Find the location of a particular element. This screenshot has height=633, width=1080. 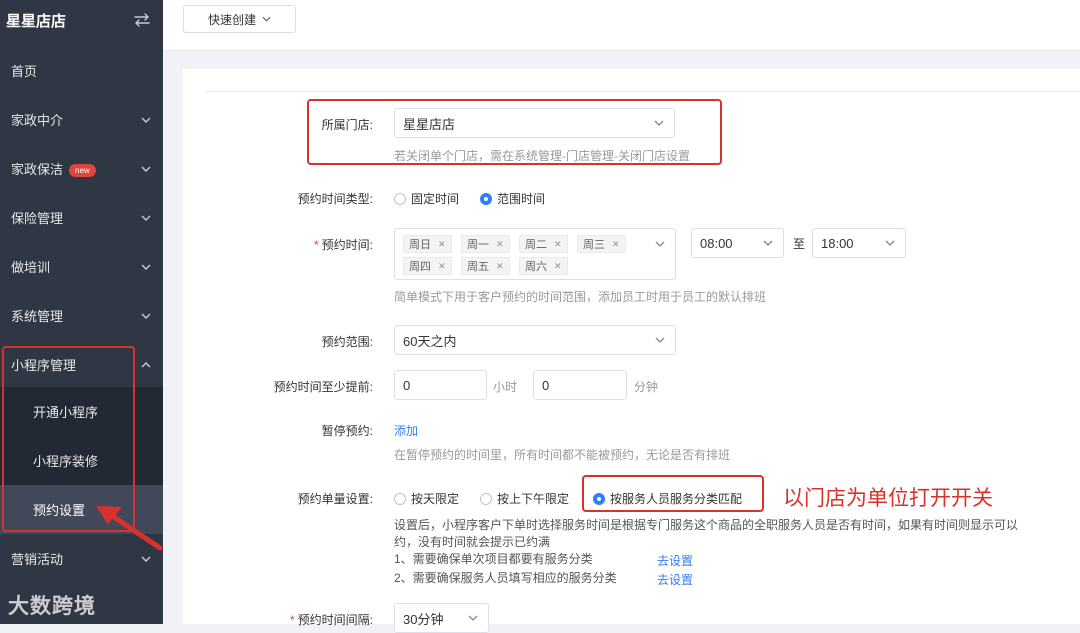

menu-item-housekeeping-cleaning: 家政保洁 new is located at coordinates (81, 168).